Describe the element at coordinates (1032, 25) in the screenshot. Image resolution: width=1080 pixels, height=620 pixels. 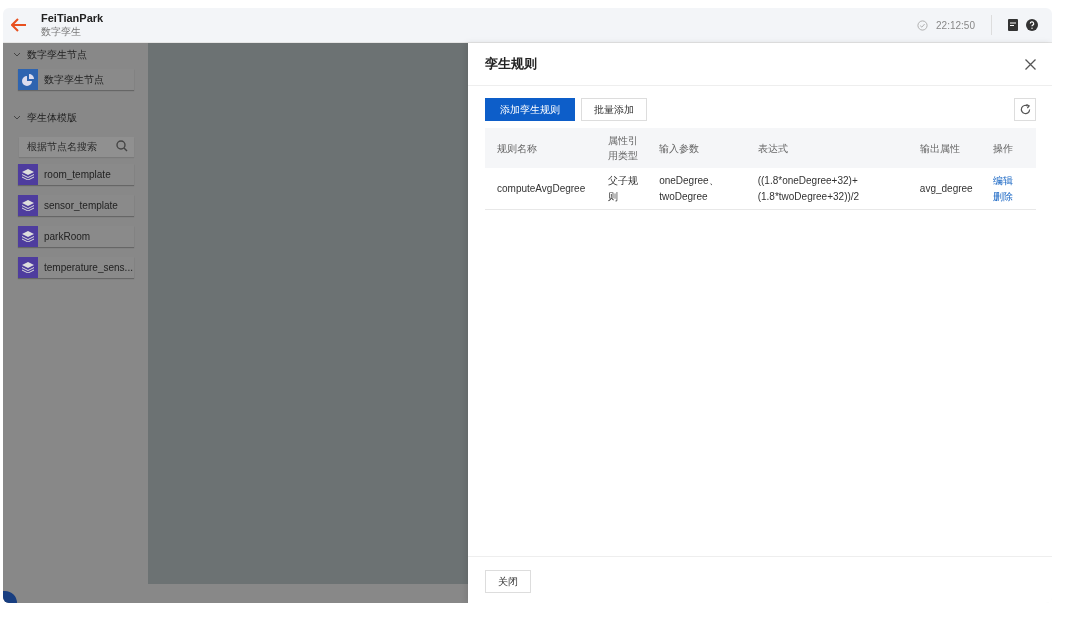
I see `help-icon` at that location.